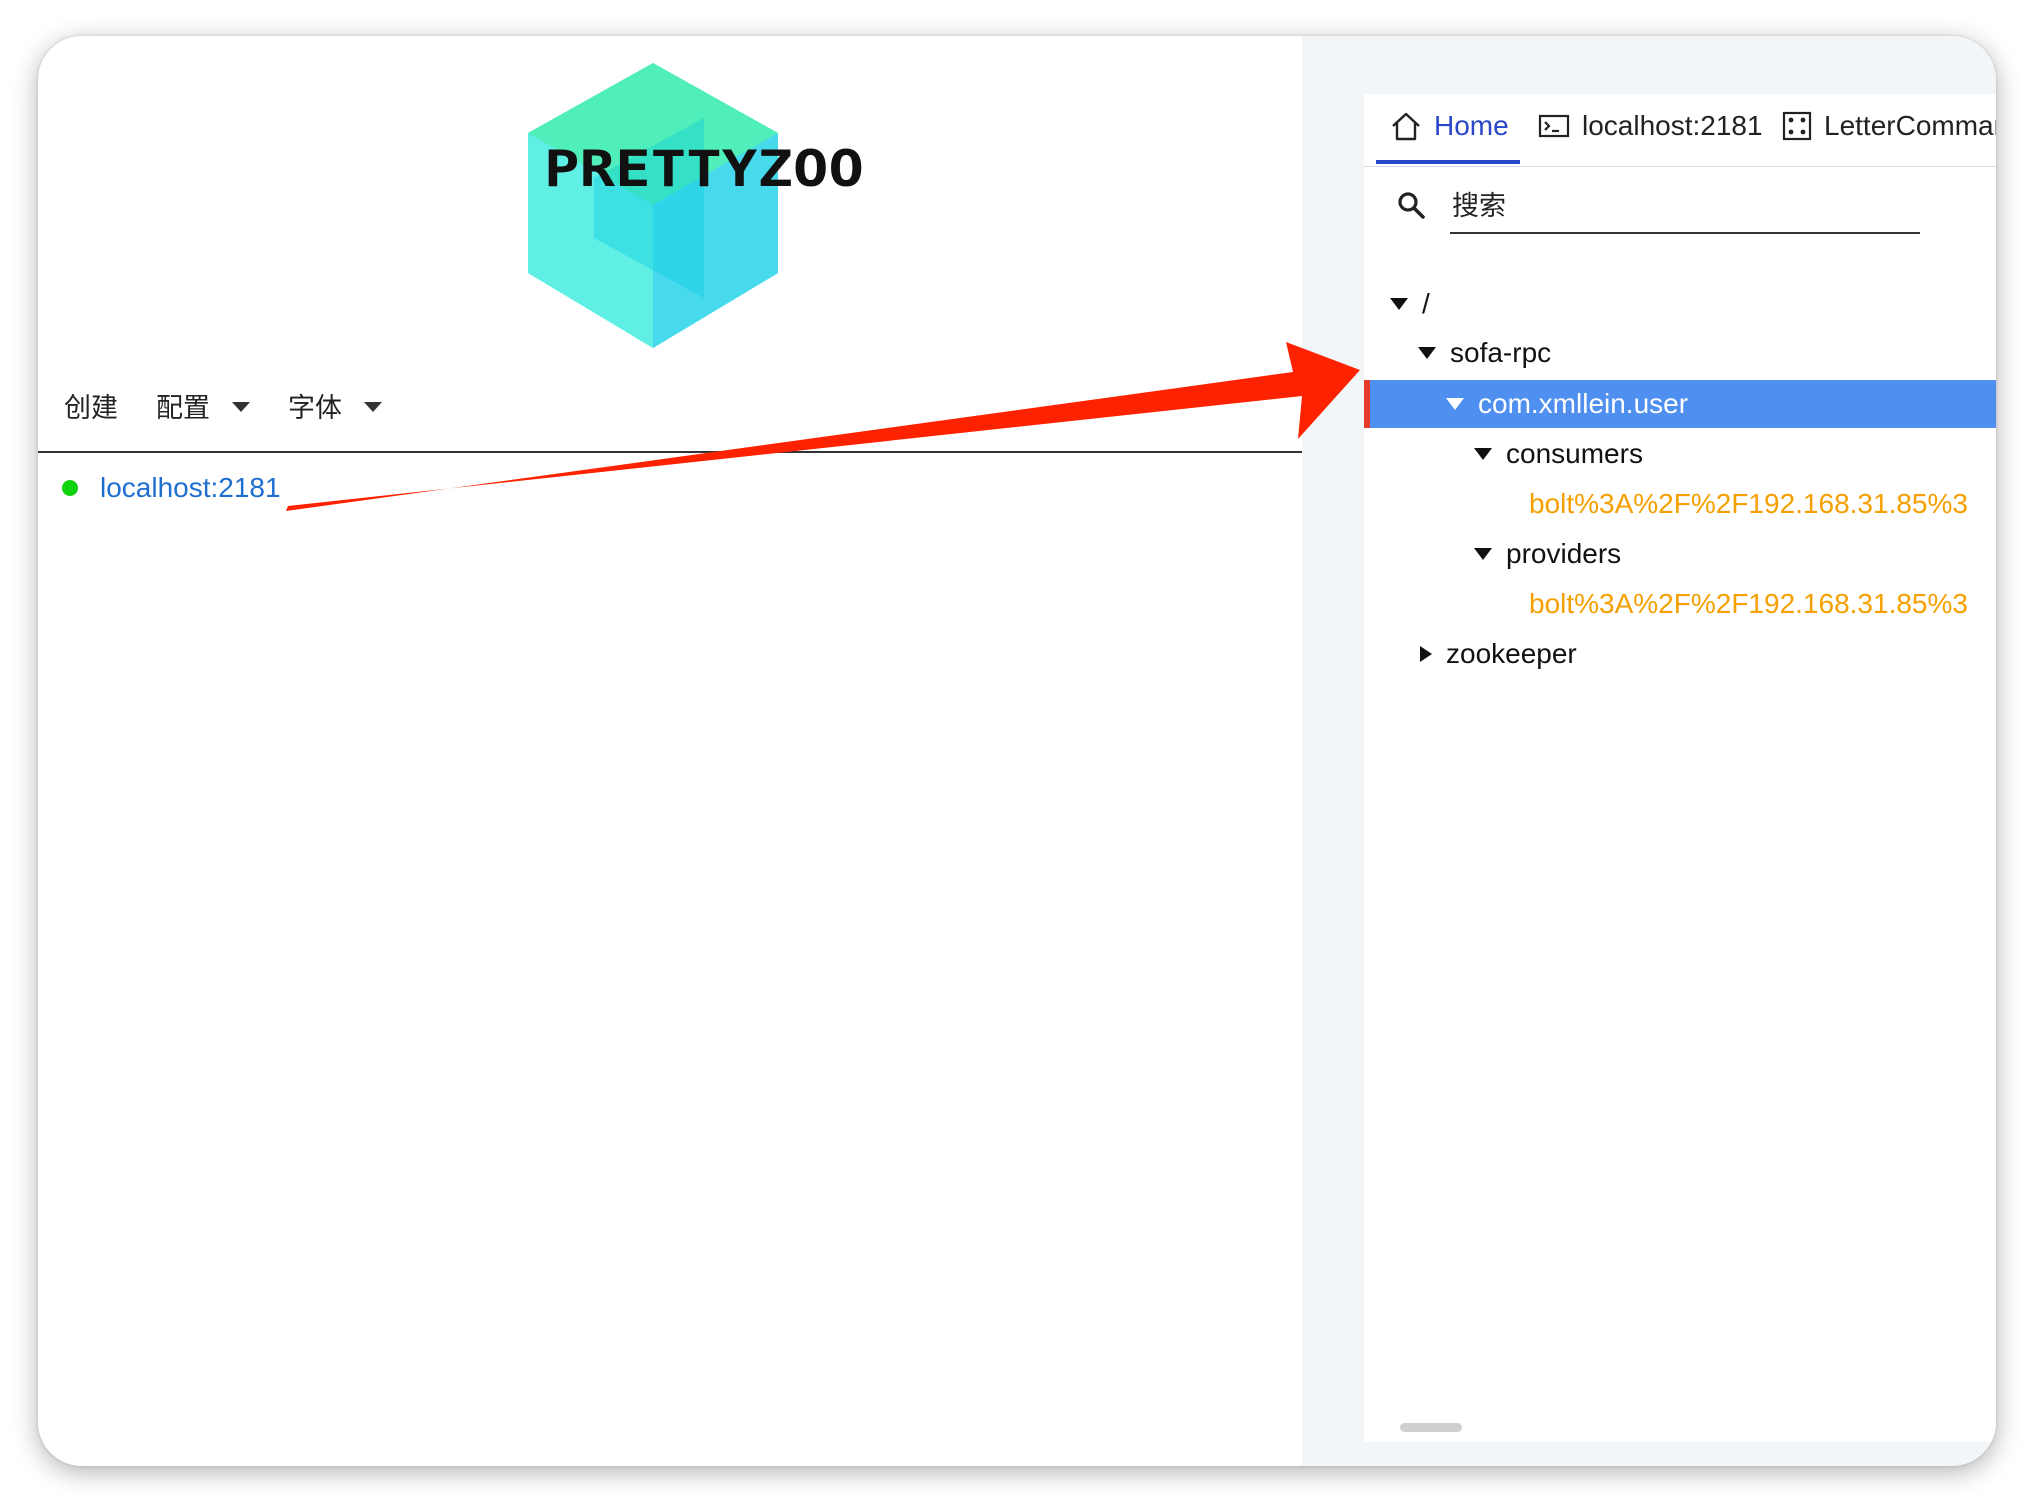 The width and height of the screenshot is (2032, 1502). I want to click on svg-text: PRETTYZOO, so click(704, 169).